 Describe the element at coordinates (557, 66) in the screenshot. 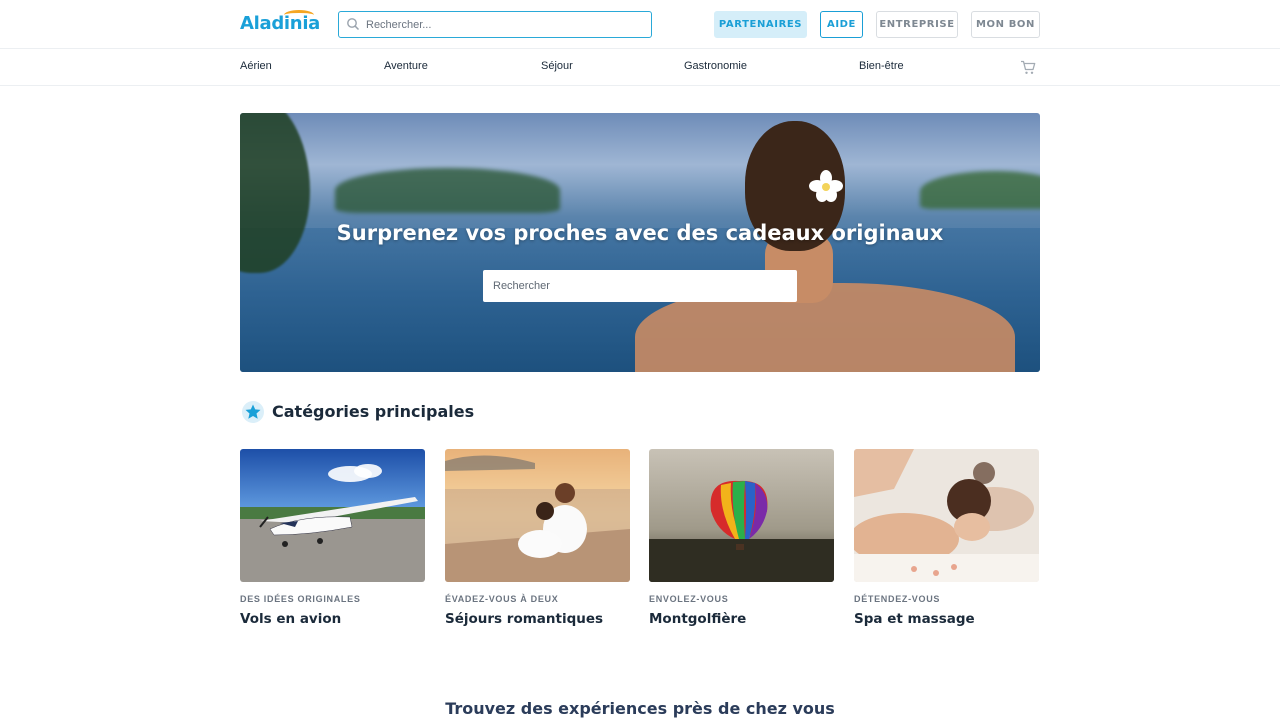

I see `nav-item-sejour: Séjour` at that location.